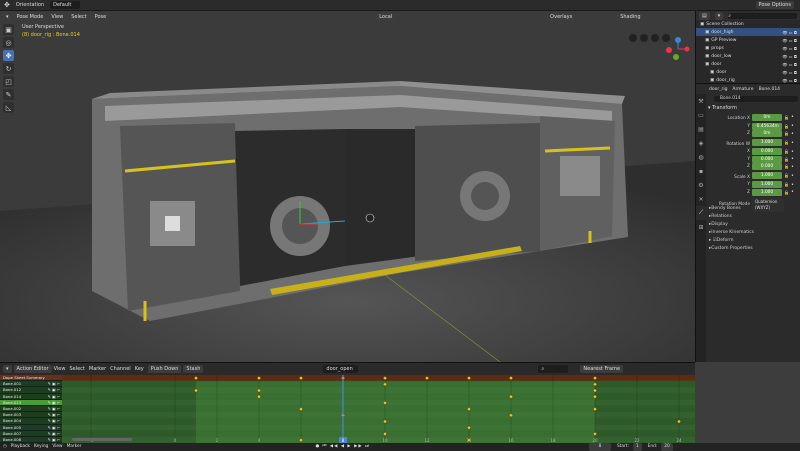 The width and height of the screenshot is (800, 451). Describe the element at coordinates (701, 171) in the screenshot. I see `object-tab-icon: ▪` at that location.